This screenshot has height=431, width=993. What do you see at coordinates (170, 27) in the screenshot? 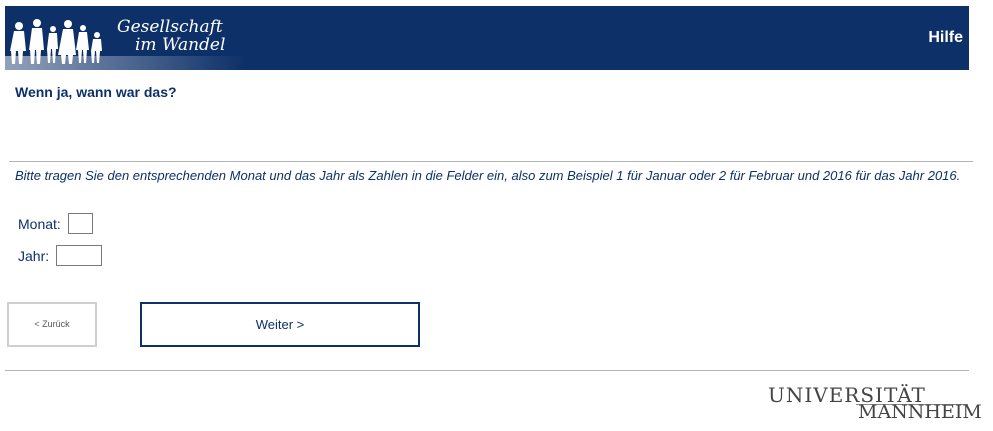
I see `logo-line-1: Gesellschaft` at bounding box center [170, 27].